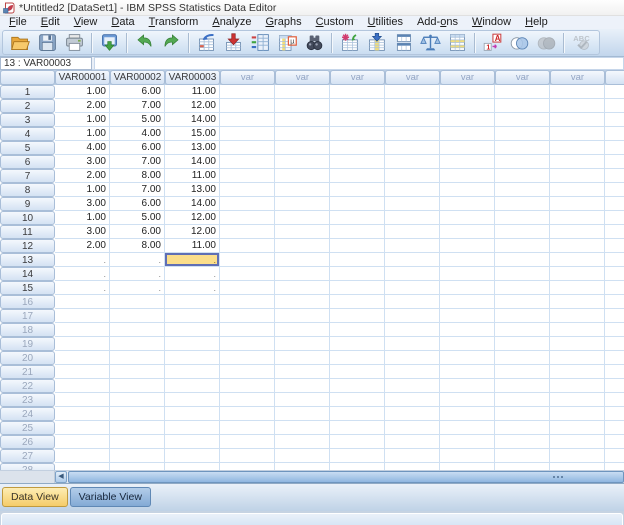 This screenshot has width=624, height=525. What do you see at coordinates (137, 204) in the screenshot?
I see `data-cell-9-var00002: 6.00` at bounding box center [137, 204].